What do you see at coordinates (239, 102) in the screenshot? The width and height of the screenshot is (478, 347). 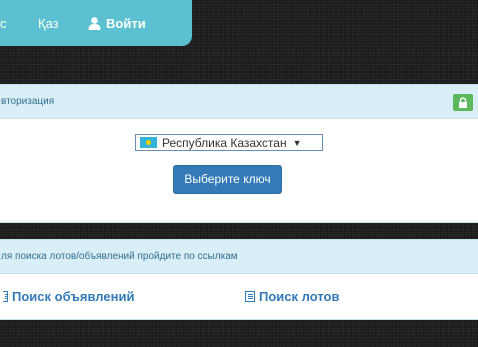 I see `auth-panel-header: вторизация` at bounding box center [239, 102].